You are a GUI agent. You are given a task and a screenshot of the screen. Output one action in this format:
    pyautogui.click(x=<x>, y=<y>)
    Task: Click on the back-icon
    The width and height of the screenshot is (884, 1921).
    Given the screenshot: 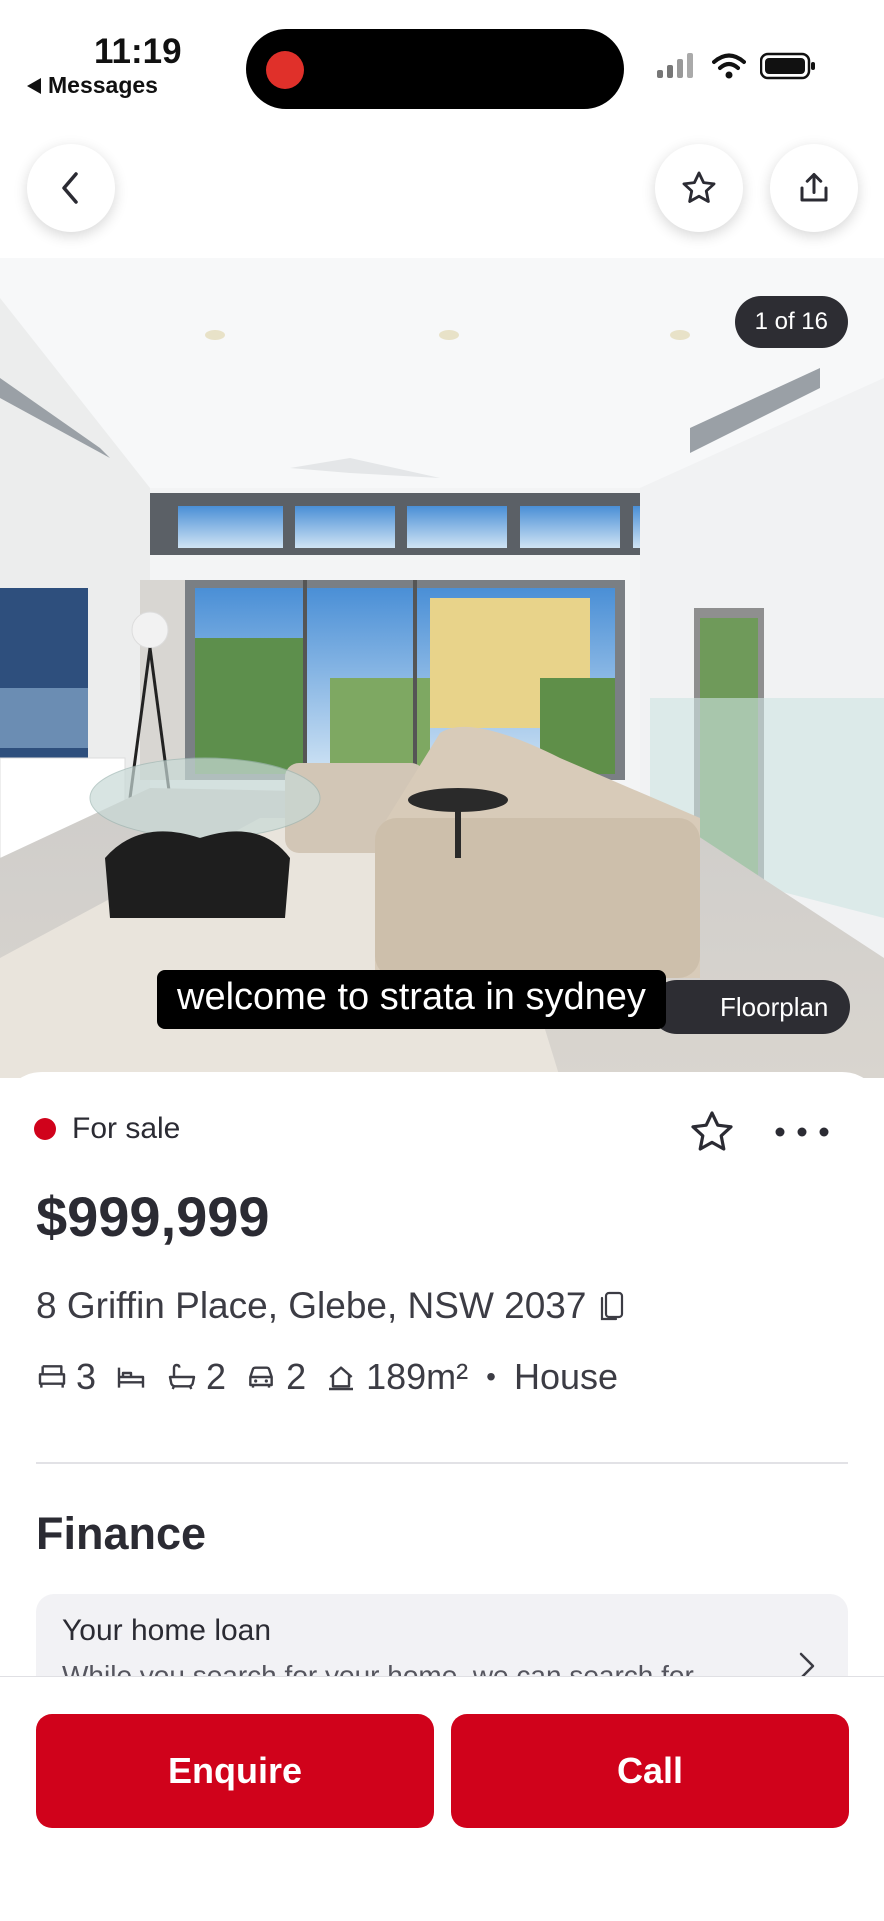 What is the action you would take?
    pyautogui.click(x=70, y=188)
    